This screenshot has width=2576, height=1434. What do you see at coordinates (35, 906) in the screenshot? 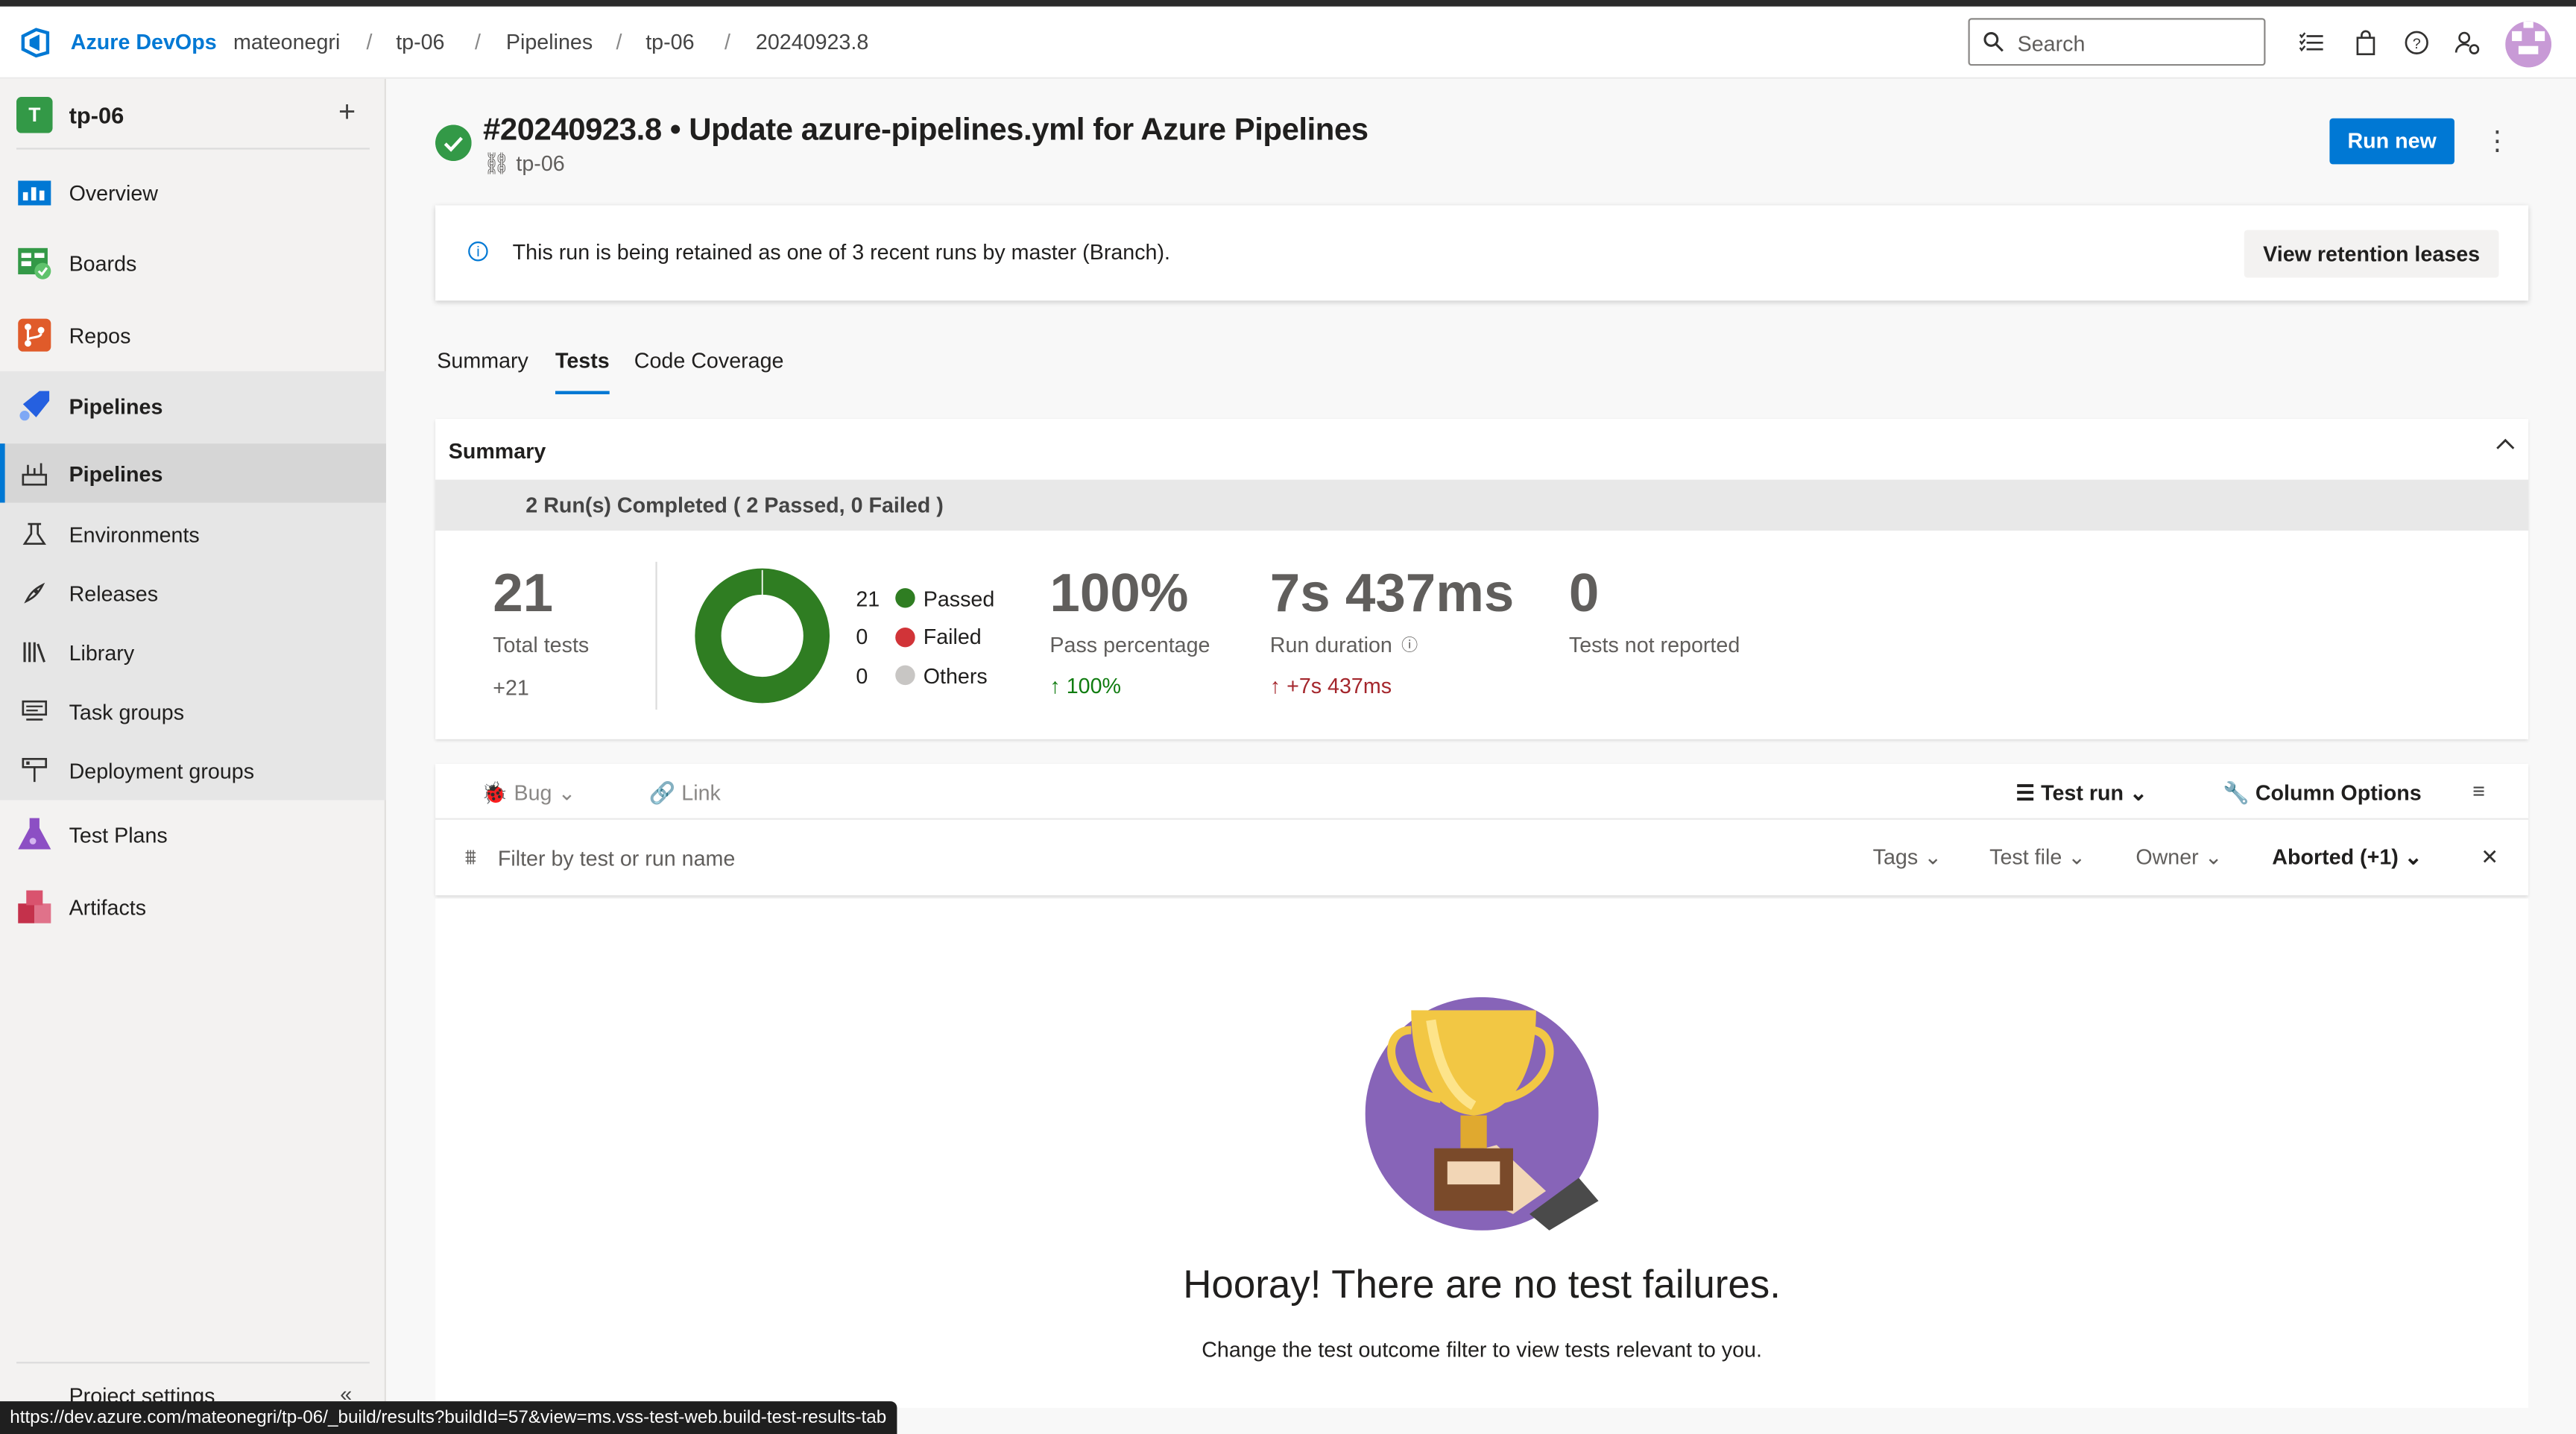
I see `artifacts-icon` at bounding box center [35, 906].